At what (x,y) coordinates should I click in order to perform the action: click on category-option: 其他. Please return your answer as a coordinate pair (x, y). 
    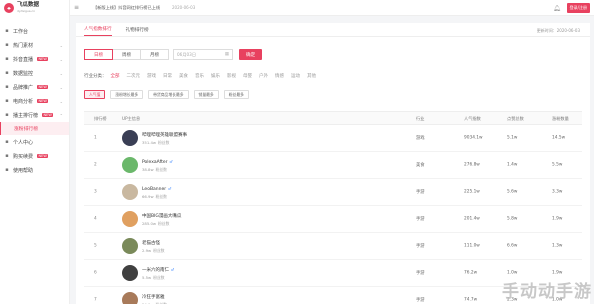
    Looking at the image, I should click on (311, 76).